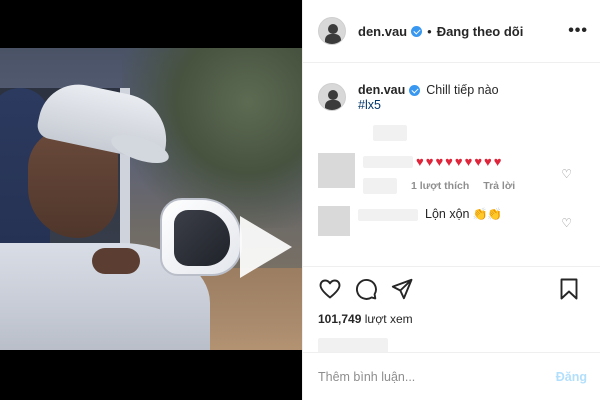  What do you see at coordinates (366, 289) in the screenshot?
I see `comment-bubble-icon` at bounding box center [366, 289].